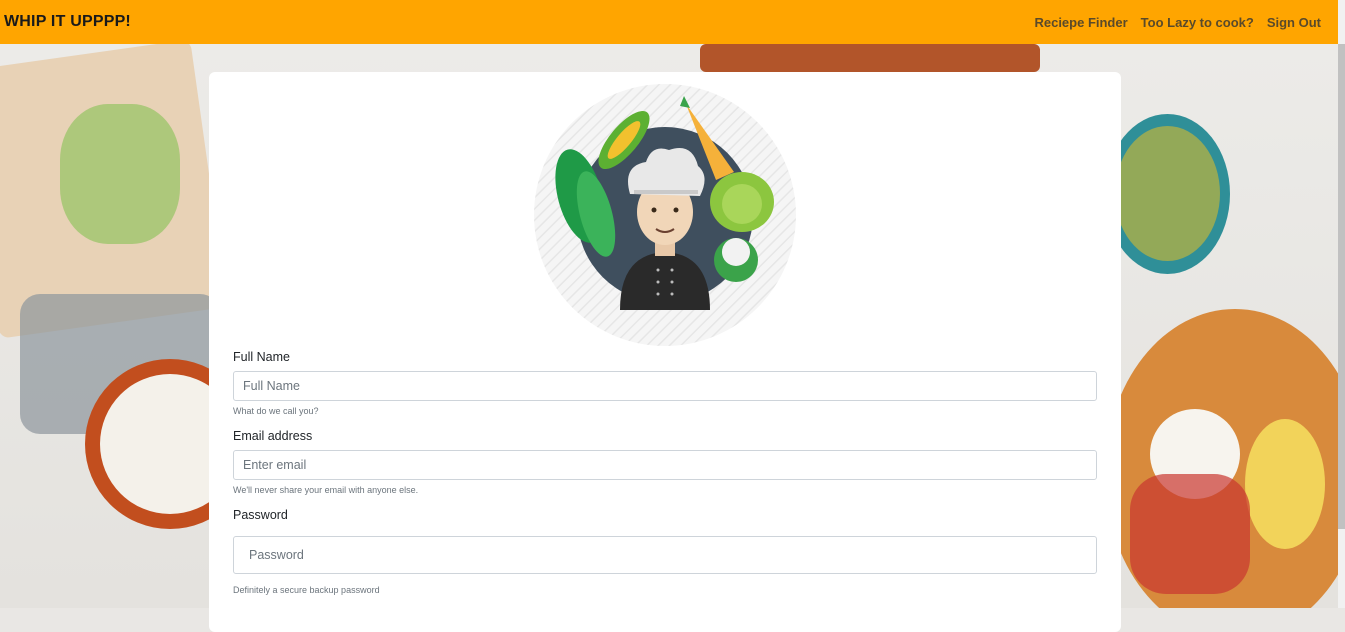  Describe the element at coordinates (261, 357) in the screenshot. I see `full-name-label: Full Name` at that location.